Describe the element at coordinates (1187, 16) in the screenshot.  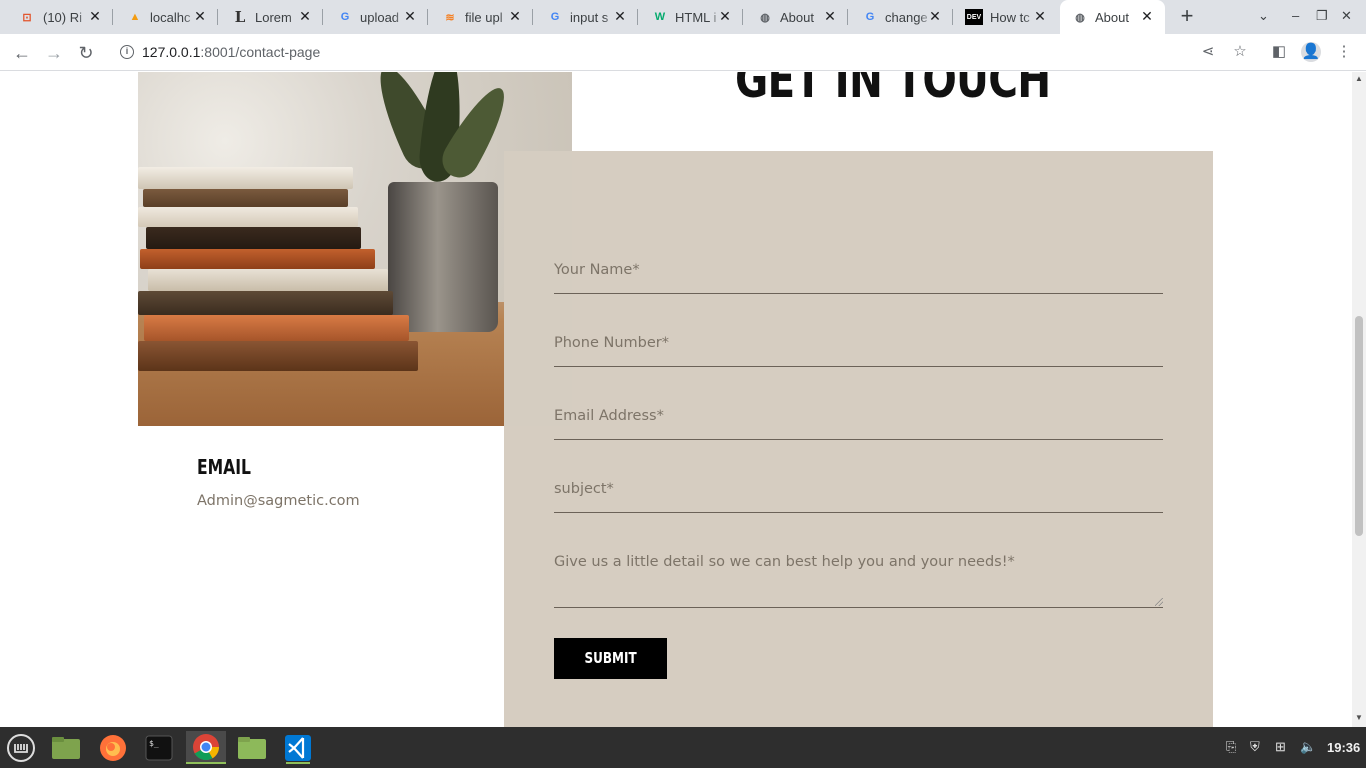
I see `new-tab-icon: +` at that location.